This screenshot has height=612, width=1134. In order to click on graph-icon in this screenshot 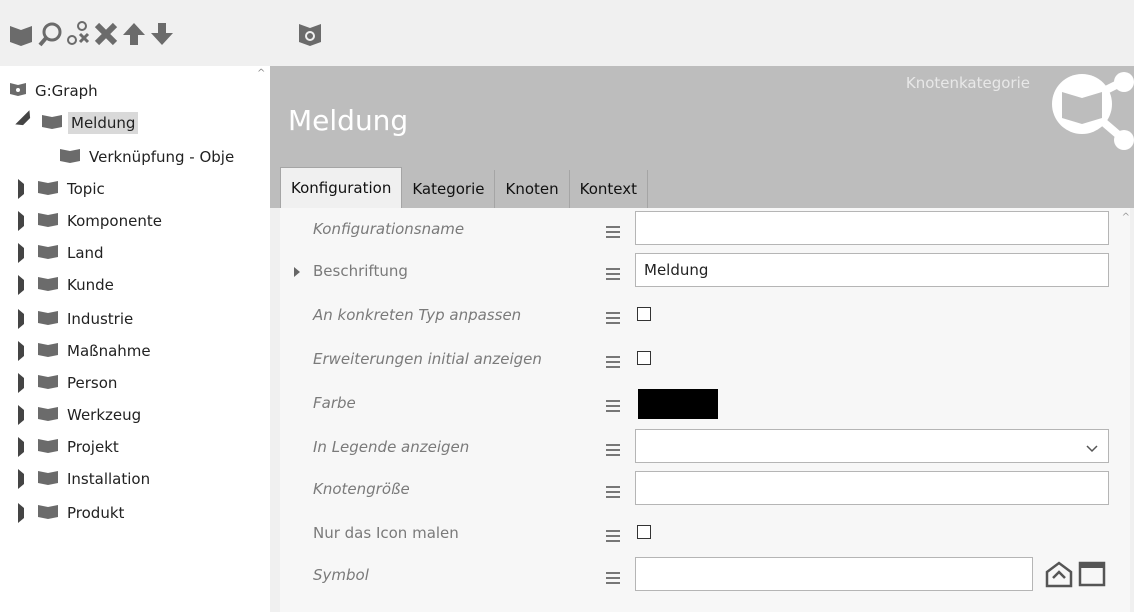, I will do `click(18, 91)`.